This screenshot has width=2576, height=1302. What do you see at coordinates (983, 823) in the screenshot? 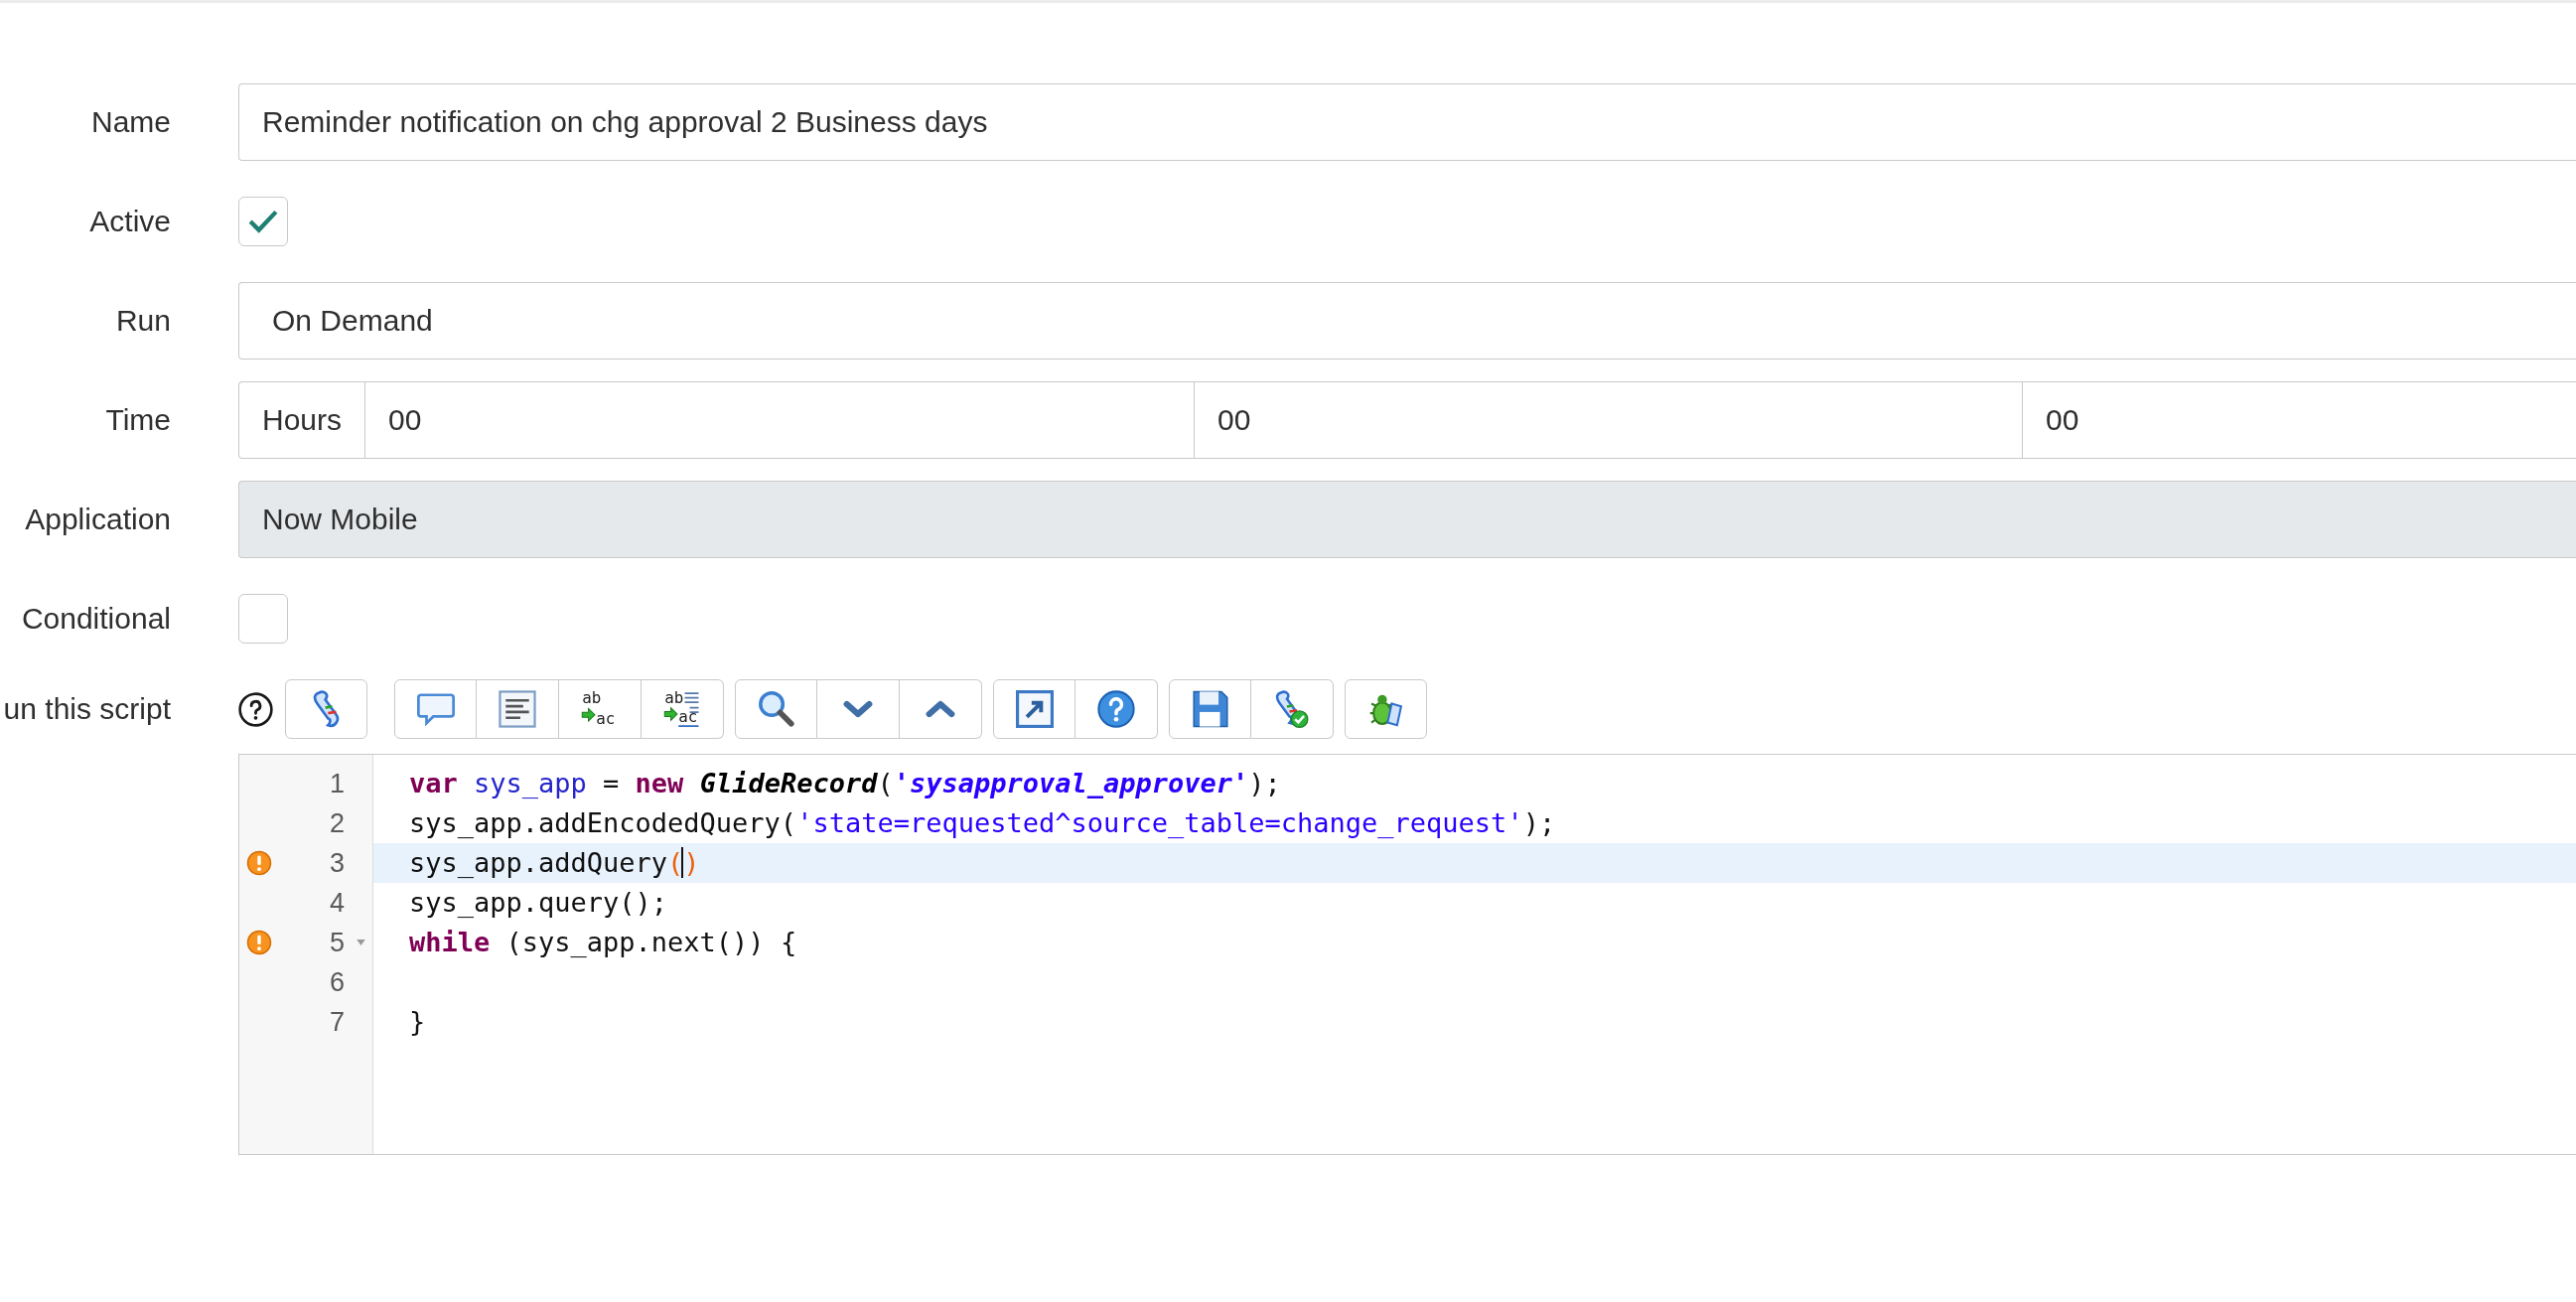
I see `code-line: sys_app.addEncodedQuery('state=requested^source_table=change_request');` at bounding box center [983, 823].